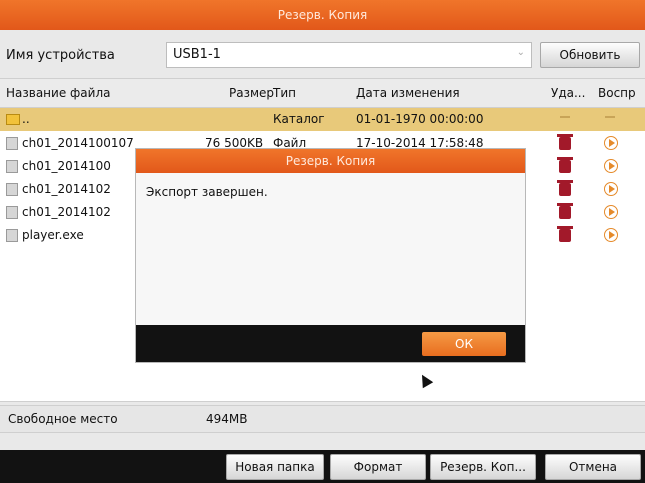 Image resolution: width=645 pixels, height=483 pixels. What do you see at coordinates (378, 467) in the screenshot?
I see `format-button: Формат` at bounding box center [378, 467].